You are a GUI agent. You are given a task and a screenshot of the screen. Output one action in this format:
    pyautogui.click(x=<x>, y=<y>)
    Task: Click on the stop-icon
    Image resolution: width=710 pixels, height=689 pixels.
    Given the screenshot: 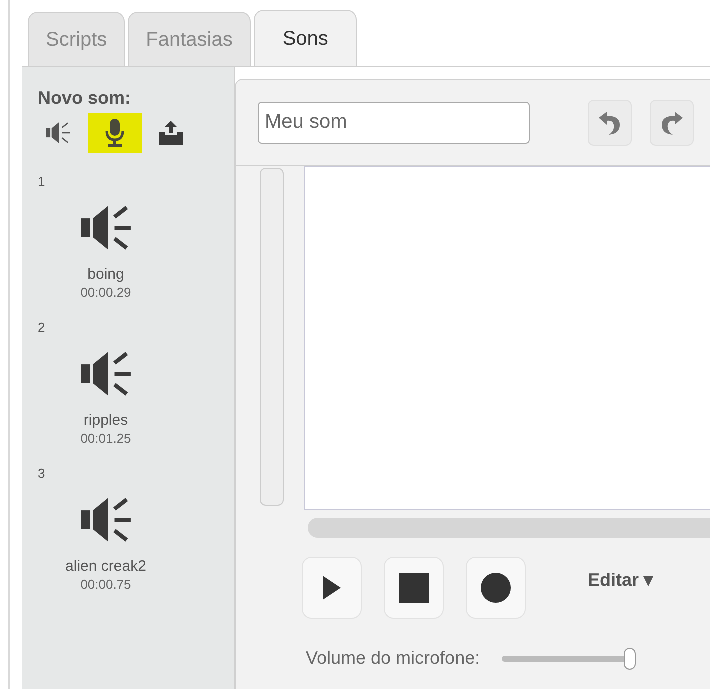 What is the action you would take?
    pyautogui.click(x=414, y=588)
    